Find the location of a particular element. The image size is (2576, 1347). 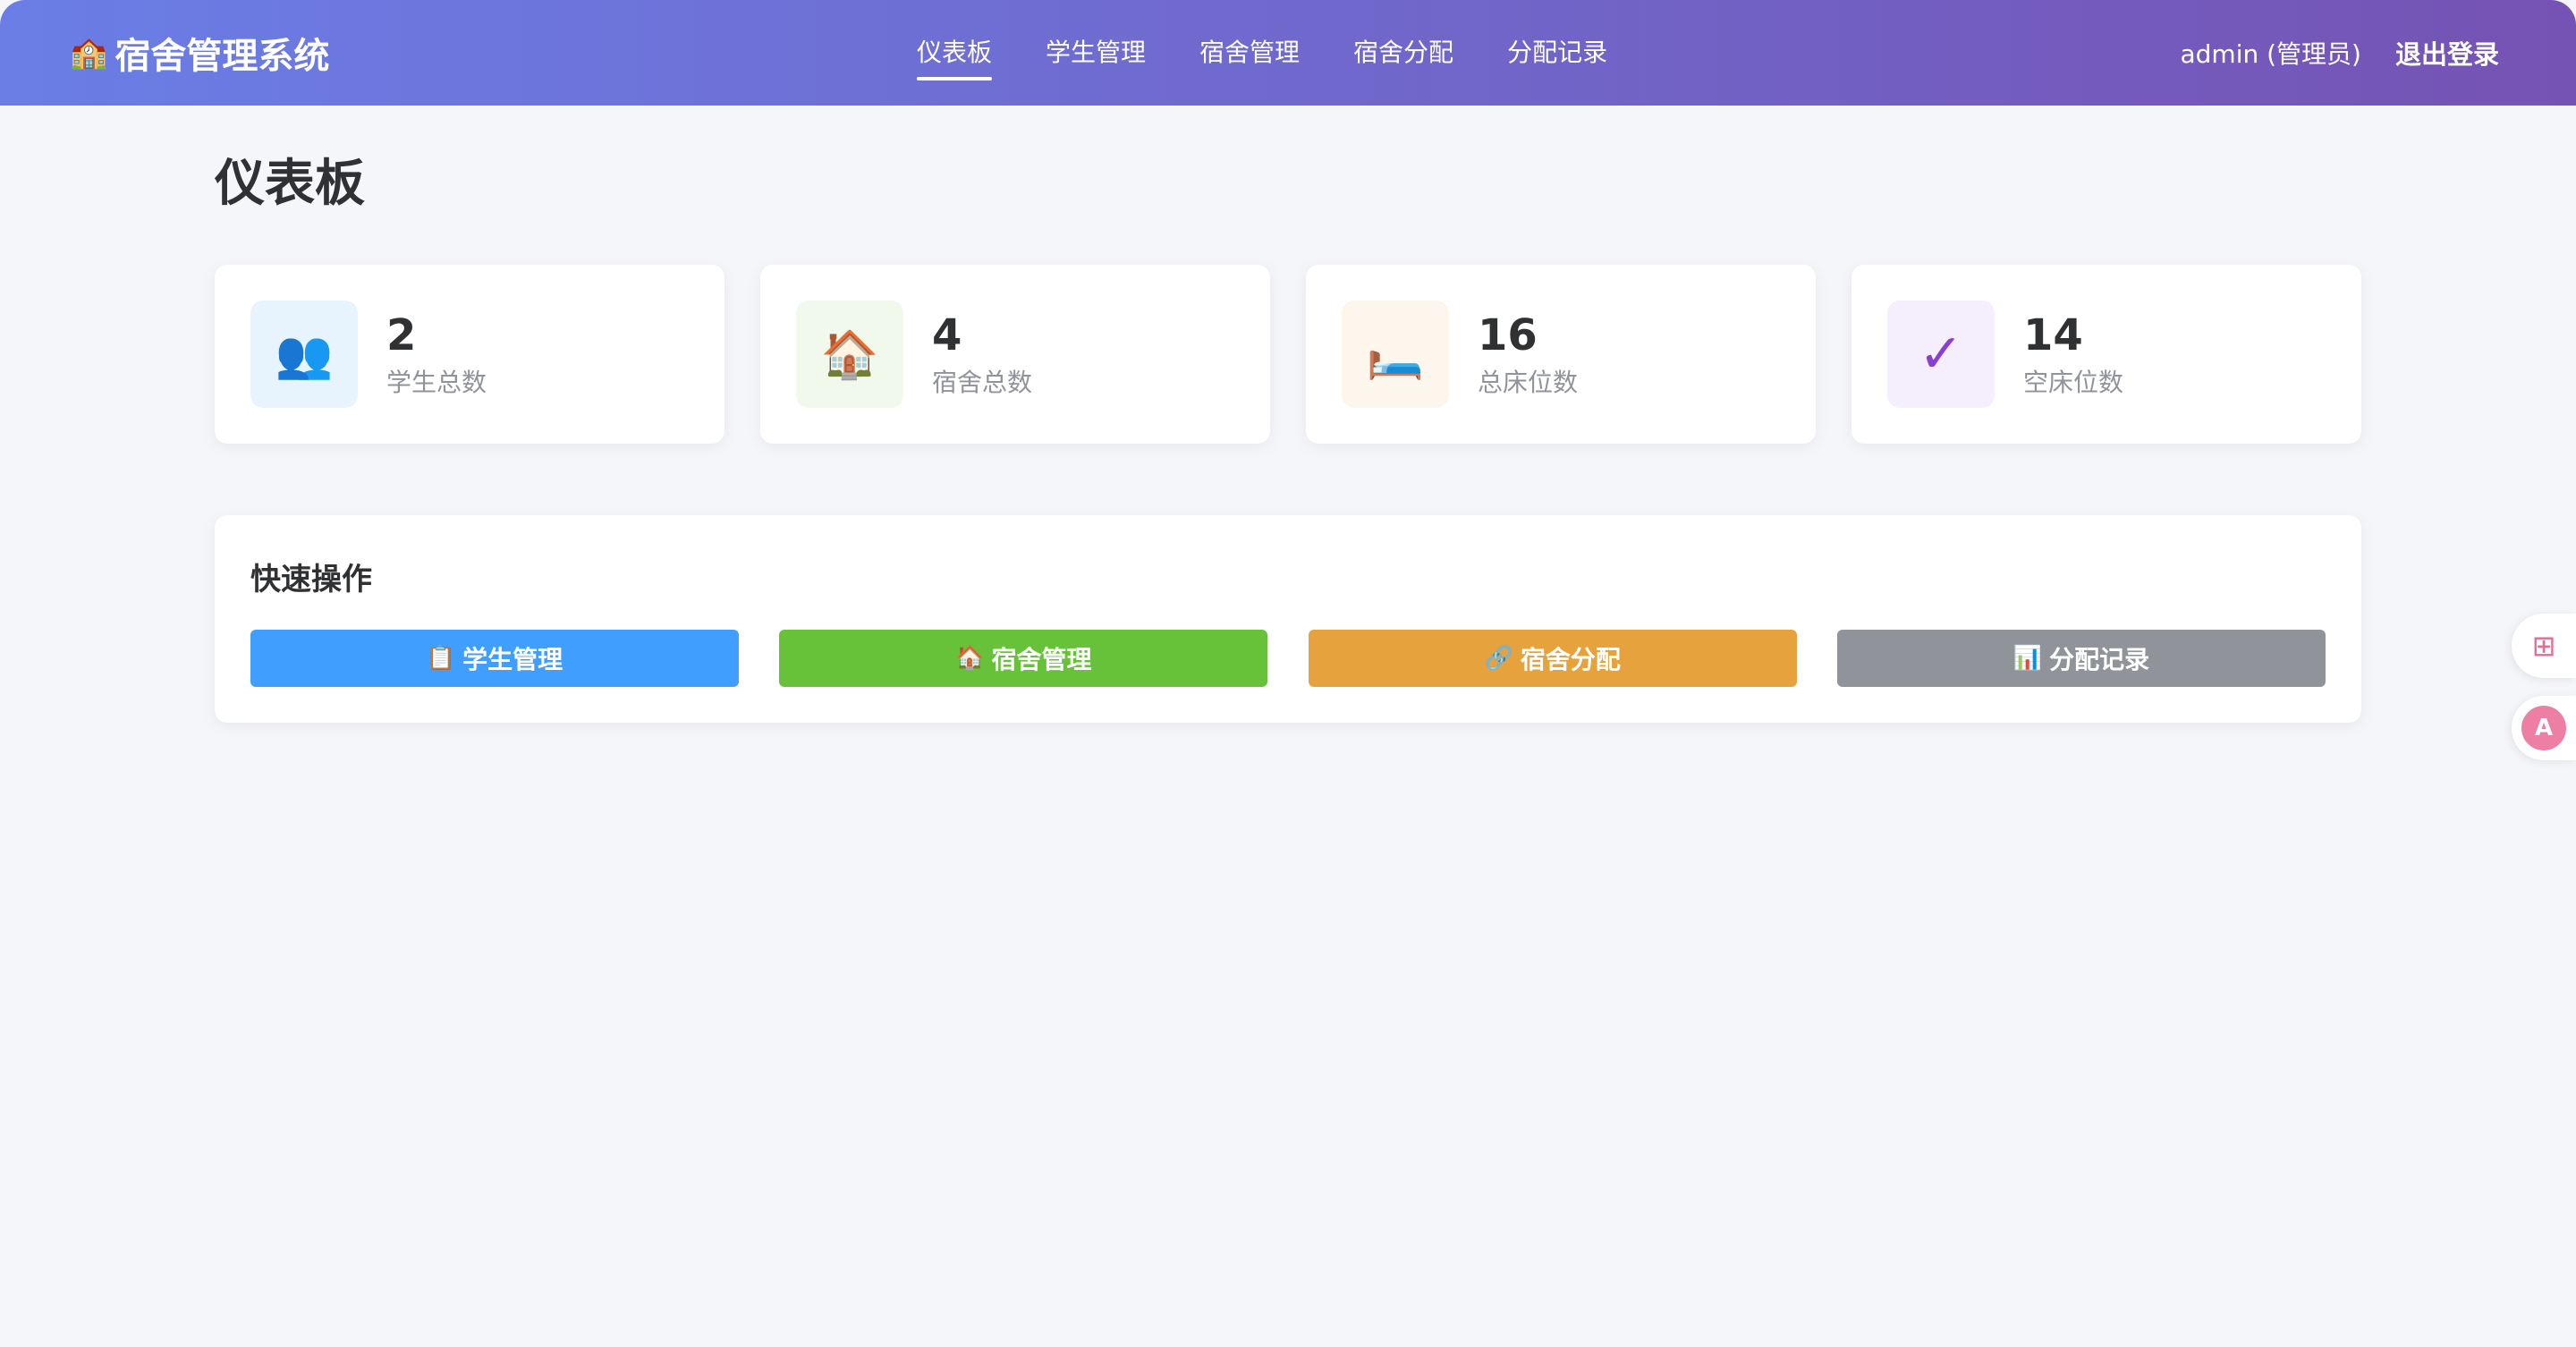

user-area: admin (管理员) 退出登录 is located at coordinates (2340, 53).